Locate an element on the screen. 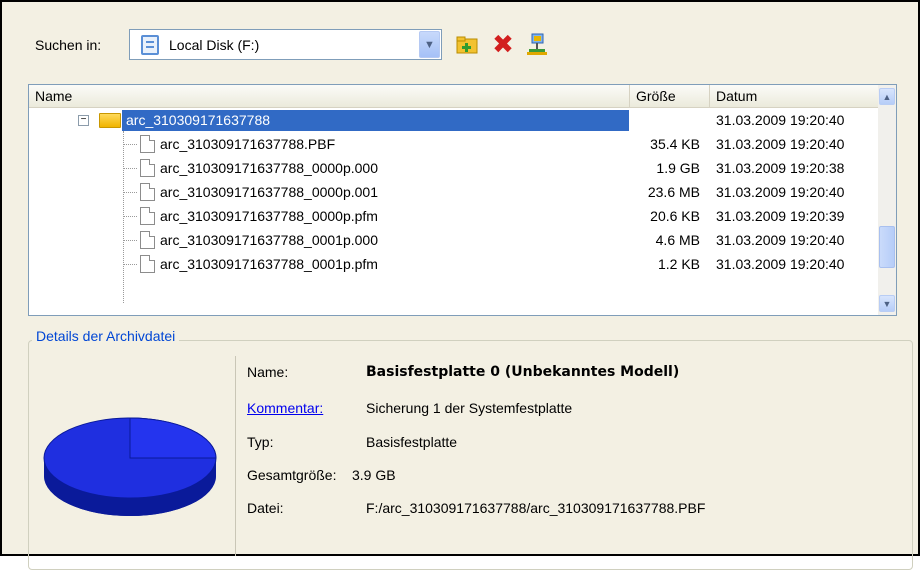 This screenshot has width=920, height=570. disk-usage-pie-icon is located at coordinates (130, 466).